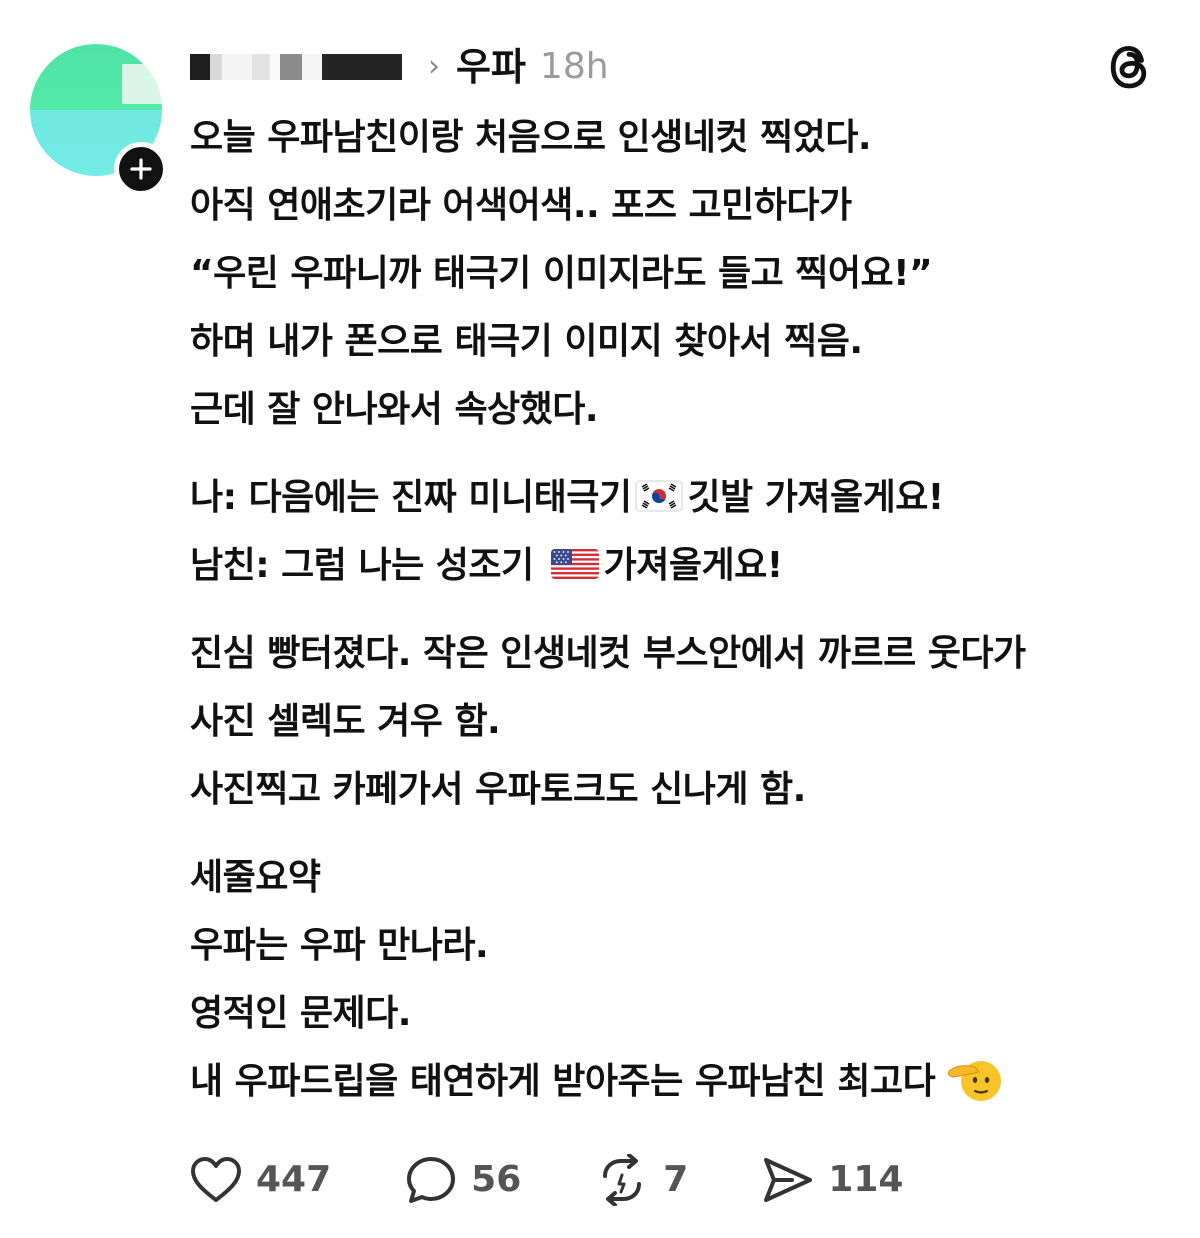 The image size is (1200, 1238). What do you see at coordinates (99, 120) in the screenshot?
I see `avatar-container` at bounding box center [99, 120].